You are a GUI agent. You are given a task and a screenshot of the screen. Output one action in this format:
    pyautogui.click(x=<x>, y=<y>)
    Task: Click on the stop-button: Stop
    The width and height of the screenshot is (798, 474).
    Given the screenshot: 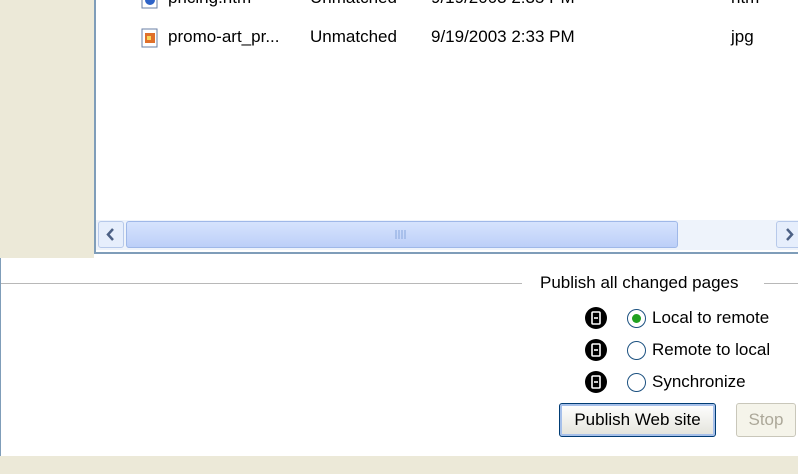 What is the action you would take?
    pyautogui.click(x=766, y=420)
    